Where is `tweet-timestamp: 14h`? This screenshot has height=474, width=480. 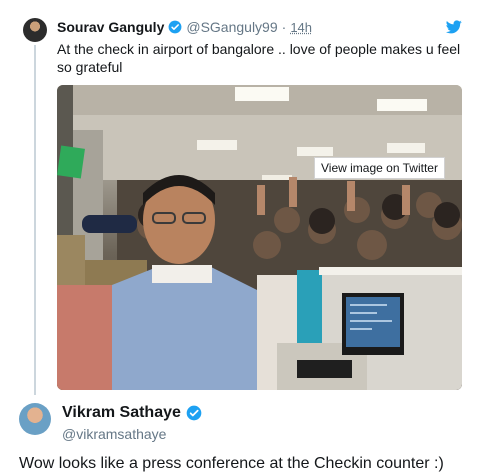
tweet-timestamp: 14h is located at coordinates (301, 27).